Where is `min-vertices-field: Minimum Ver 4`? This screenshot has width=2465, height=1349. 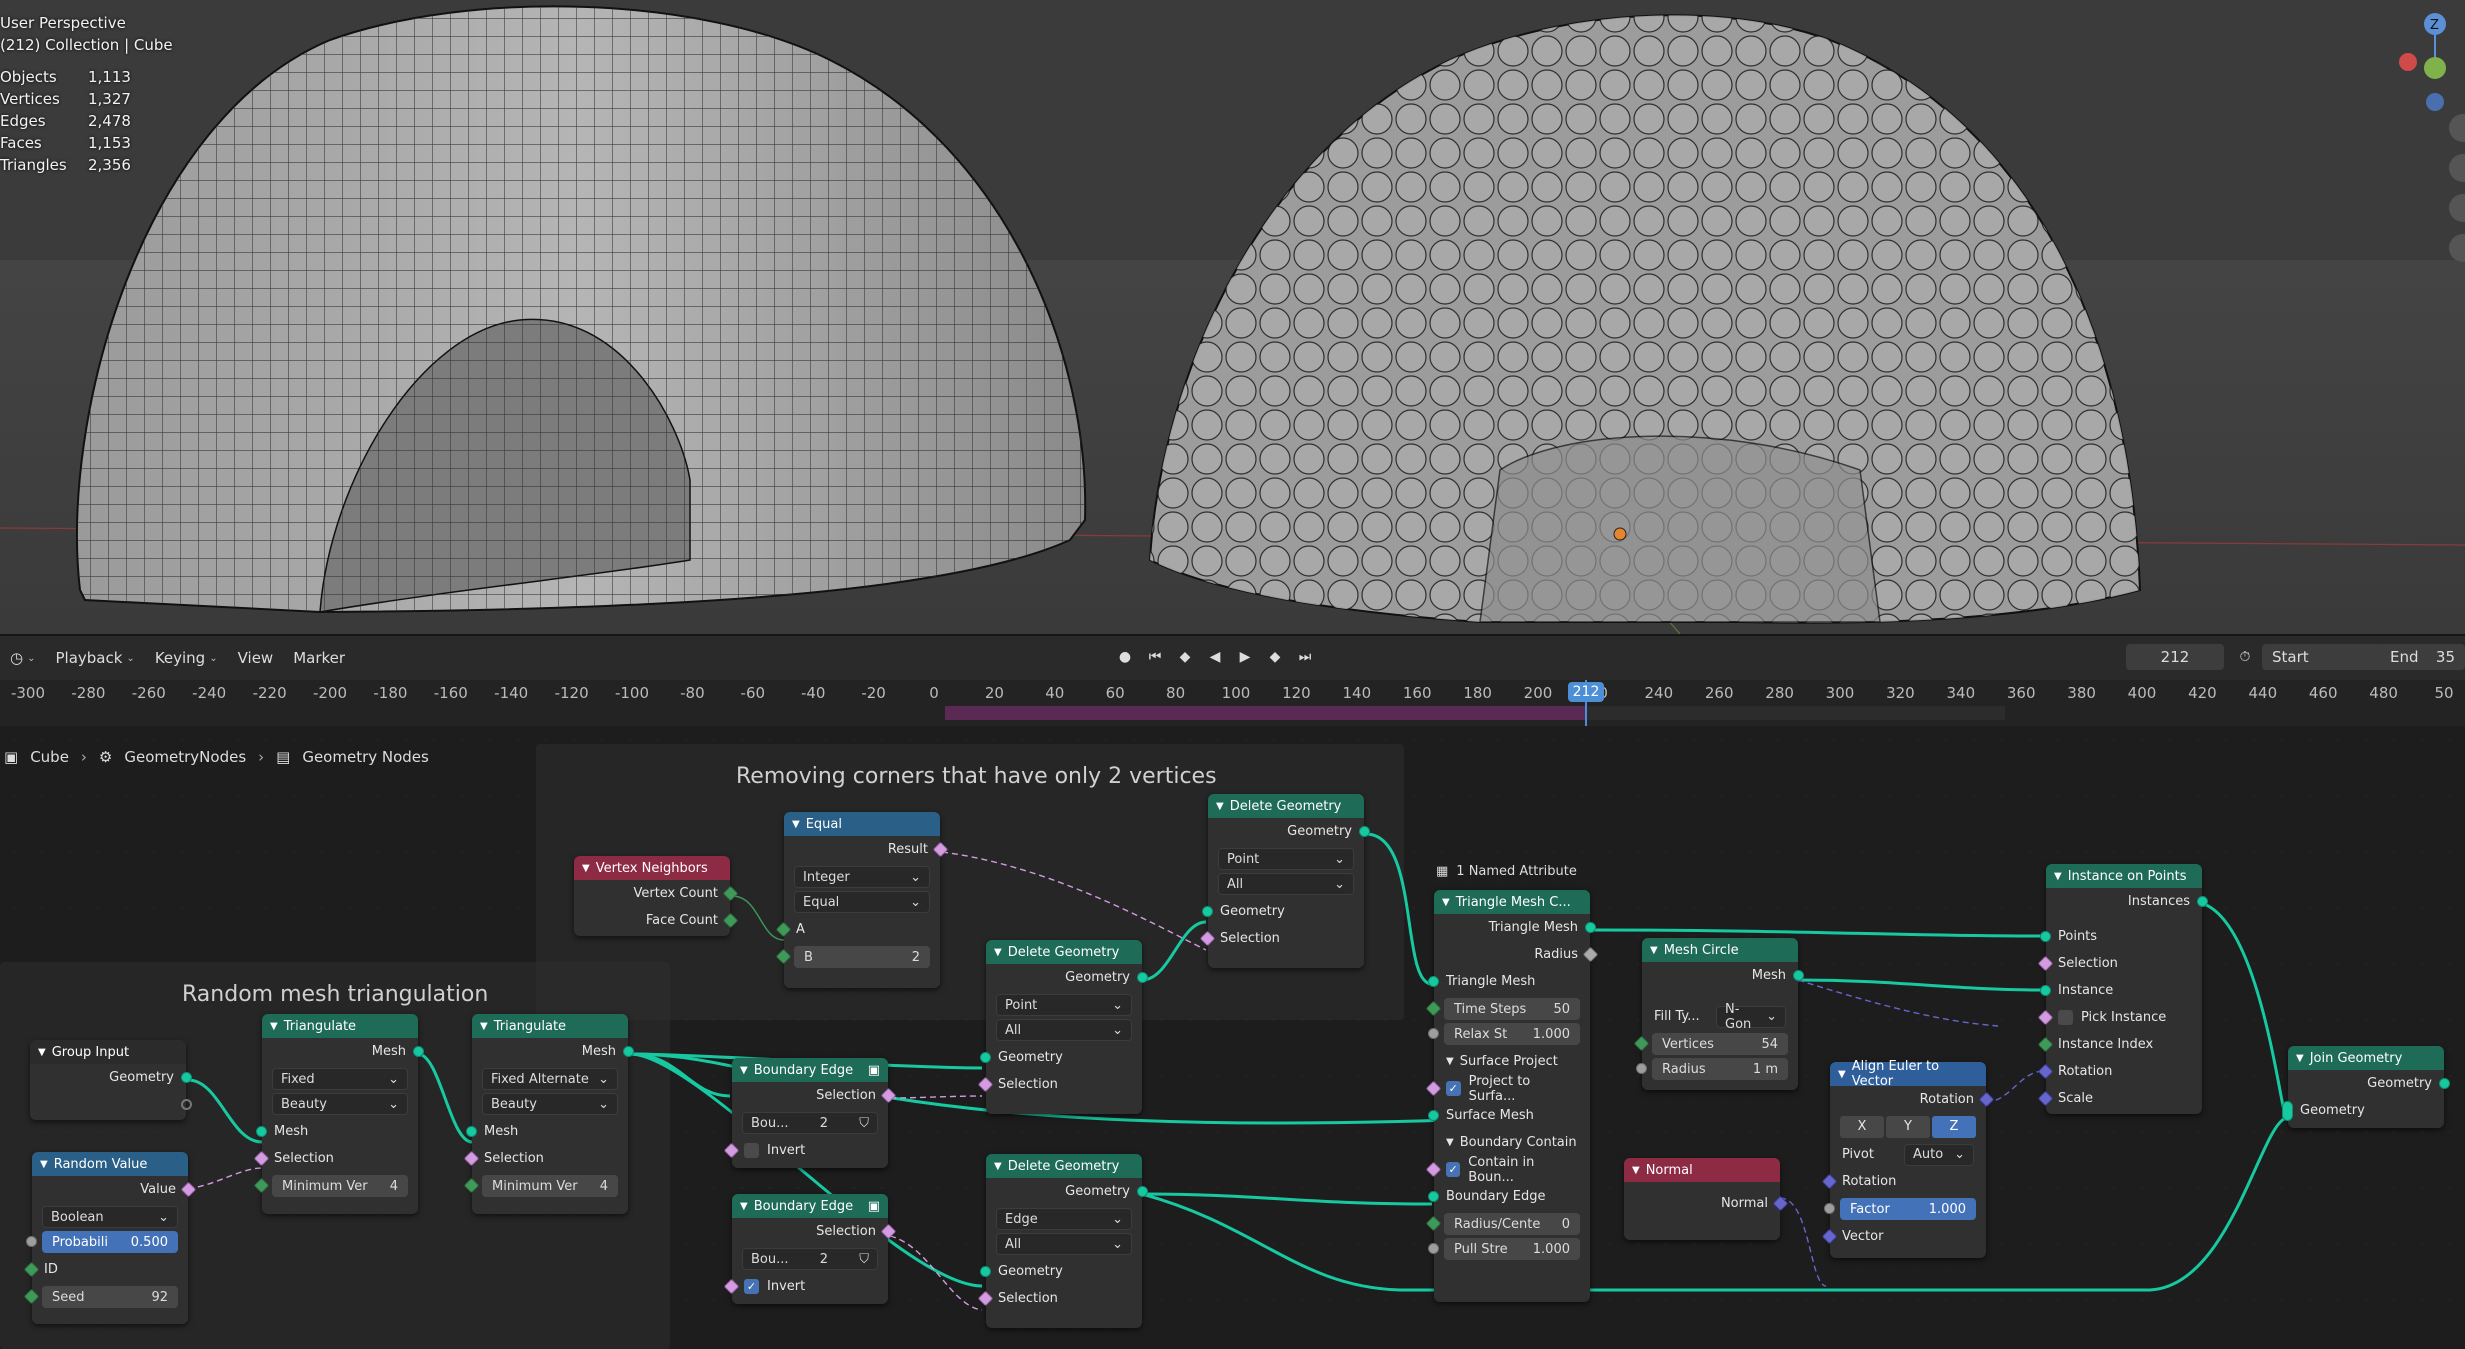
min-vertices-field: Minimum Ver 4 is located at coordinates (330, 1186).